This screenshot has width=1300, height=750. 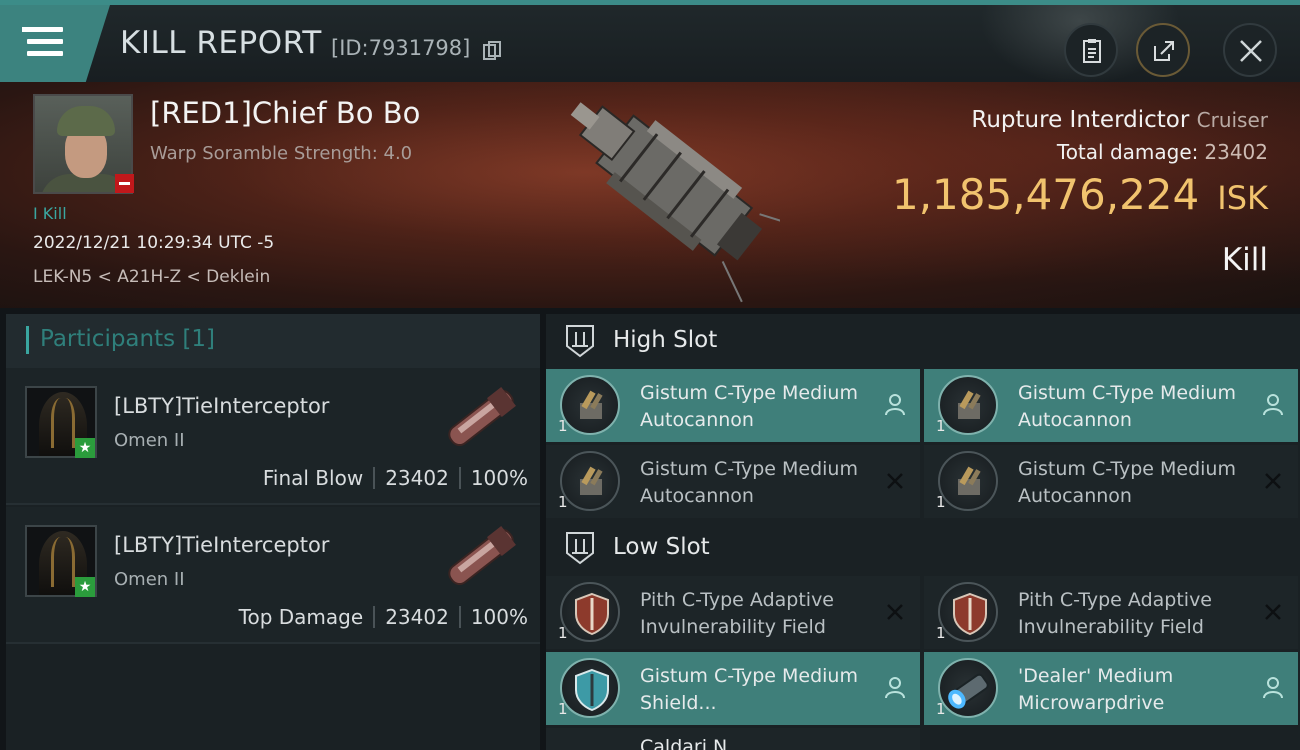 What do you see at coordinates (923, 548) in the screenshot?
I see `low-slot-header: Low Slot` at bounding box center [923, 548].